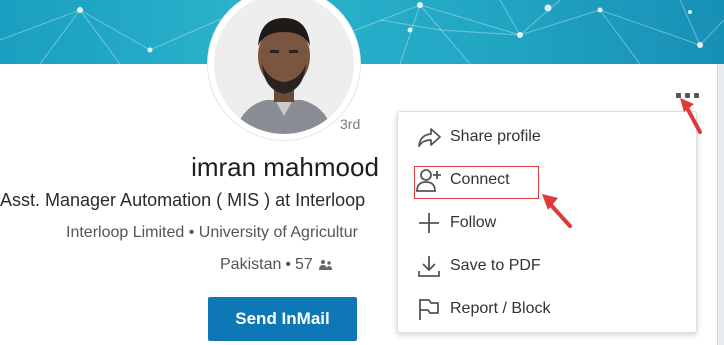 This screenshot has height=345, width=724. I want to click on send-inmail-button: Send InMail, so click(282, 319).